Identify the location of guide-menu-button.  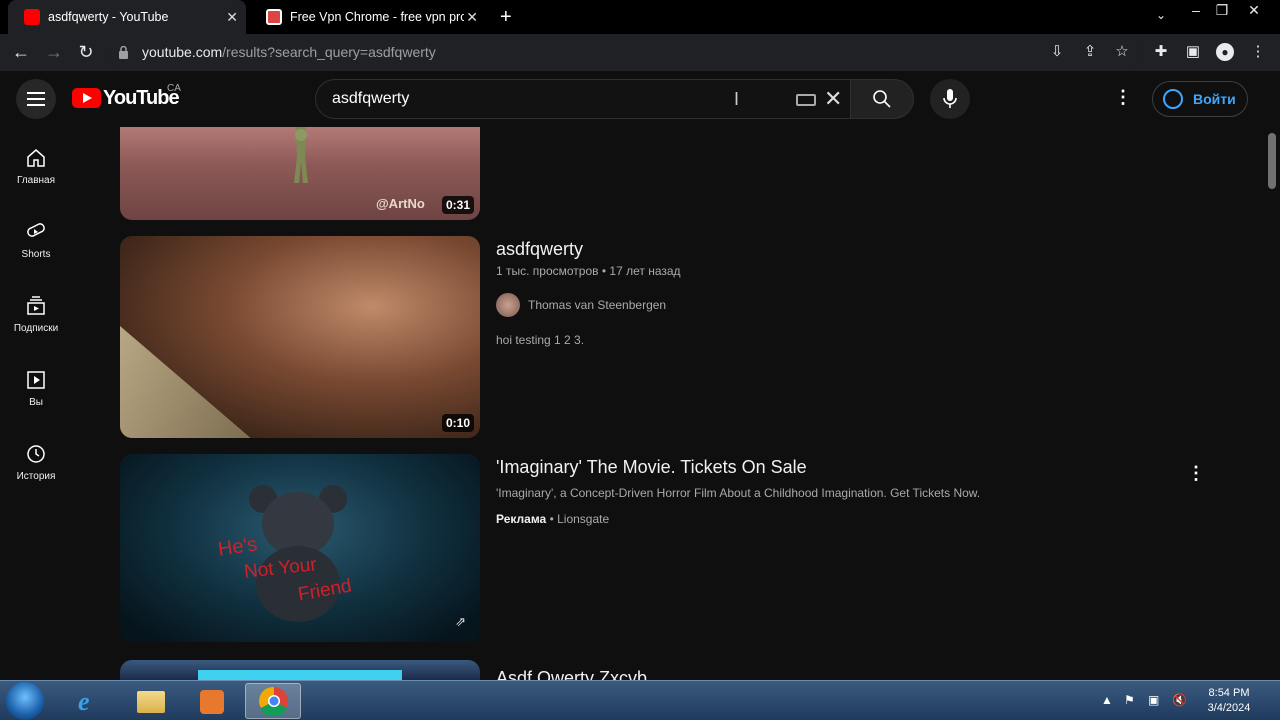
(36, 99).